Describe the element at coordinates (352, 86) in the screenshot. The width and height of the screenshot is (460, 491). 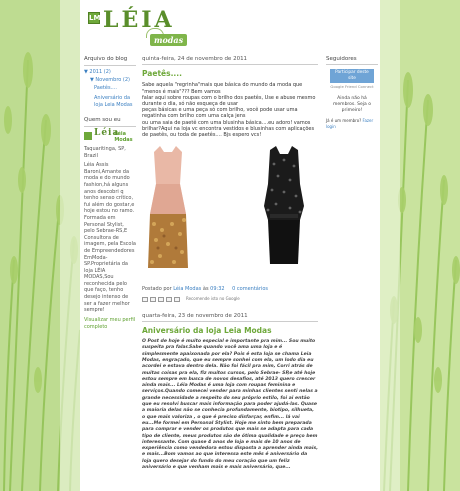
I see `gfc-label: Google Friend Connect` at that location.